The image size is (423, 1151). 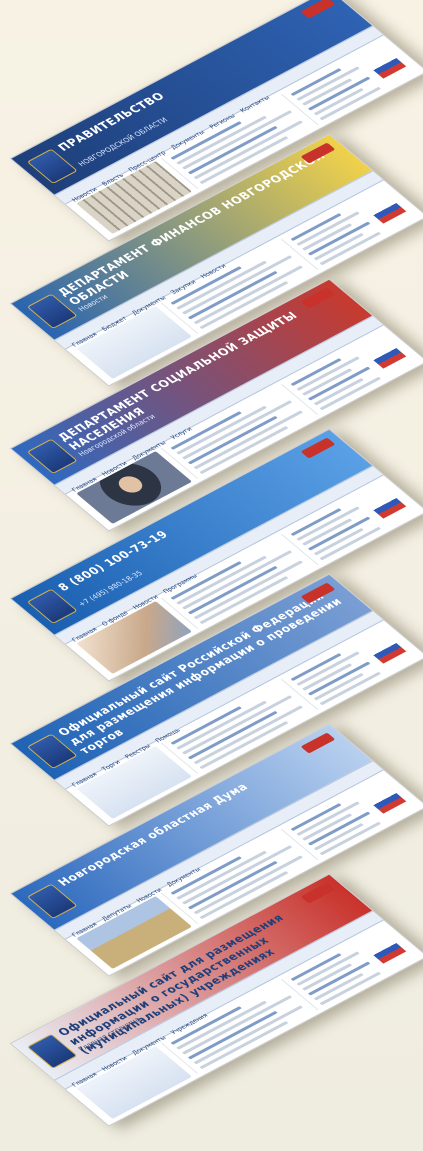 I want to click on text-line, so click(x=248, y=1035).